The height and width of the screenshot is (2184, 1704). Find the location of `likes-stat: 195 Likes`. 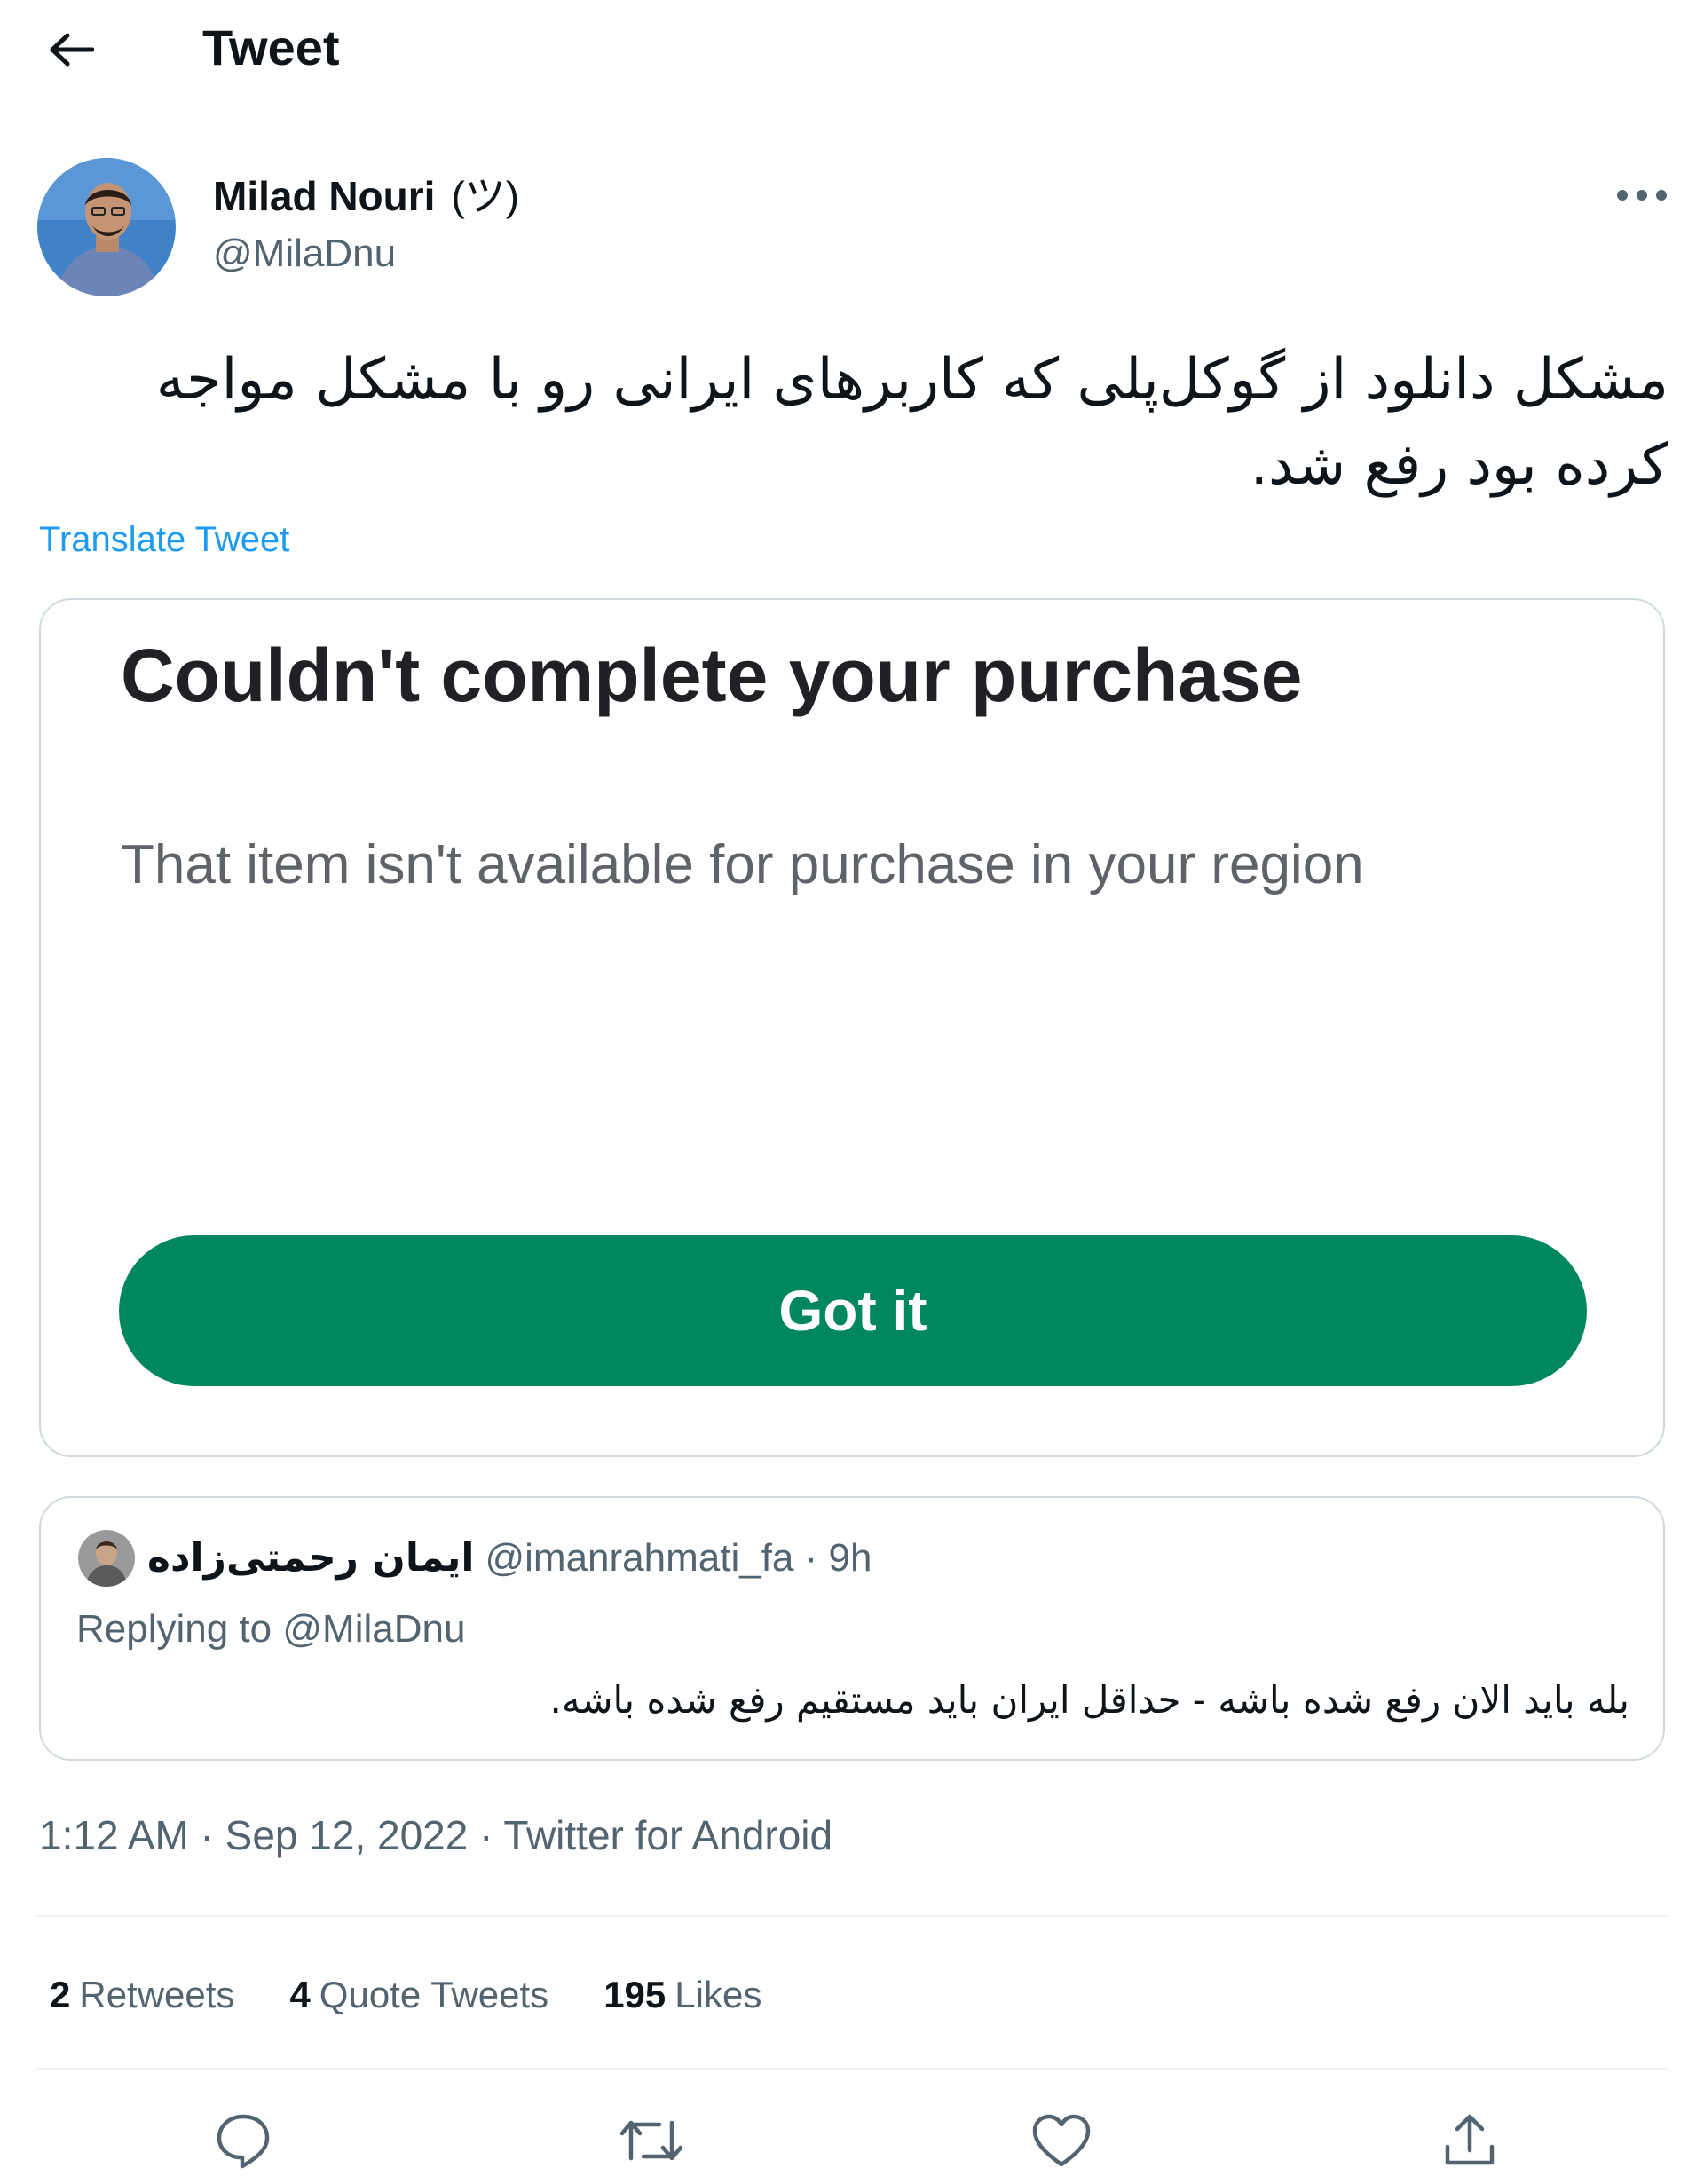

likes-stat: 195 Likes is located at coordinates (682, 1995).